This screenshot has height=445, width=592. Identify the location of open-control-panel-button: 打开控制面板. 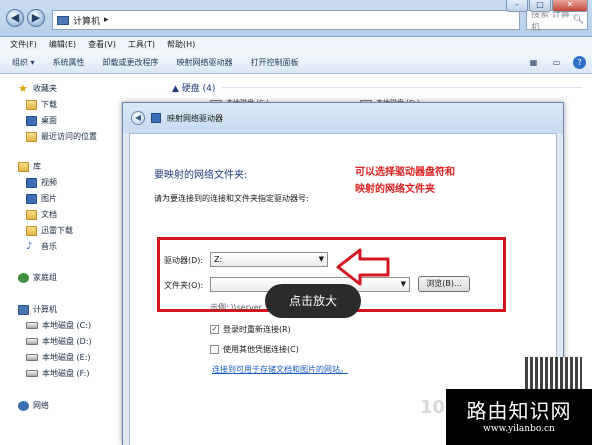
(275, 62).